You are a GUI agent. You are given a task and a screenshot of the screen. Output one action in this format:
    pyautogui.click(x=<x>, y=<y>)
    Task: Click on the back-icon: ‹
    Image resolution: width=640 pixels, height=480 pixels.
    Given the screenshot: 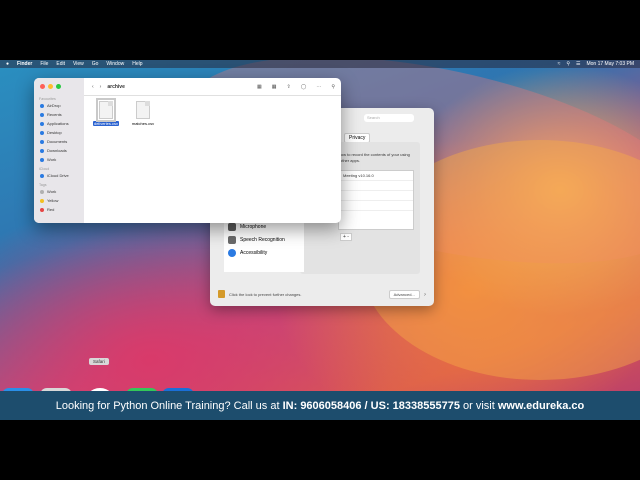 What is the action you would take?
    pyautogui.click(x=93, y=87)
    